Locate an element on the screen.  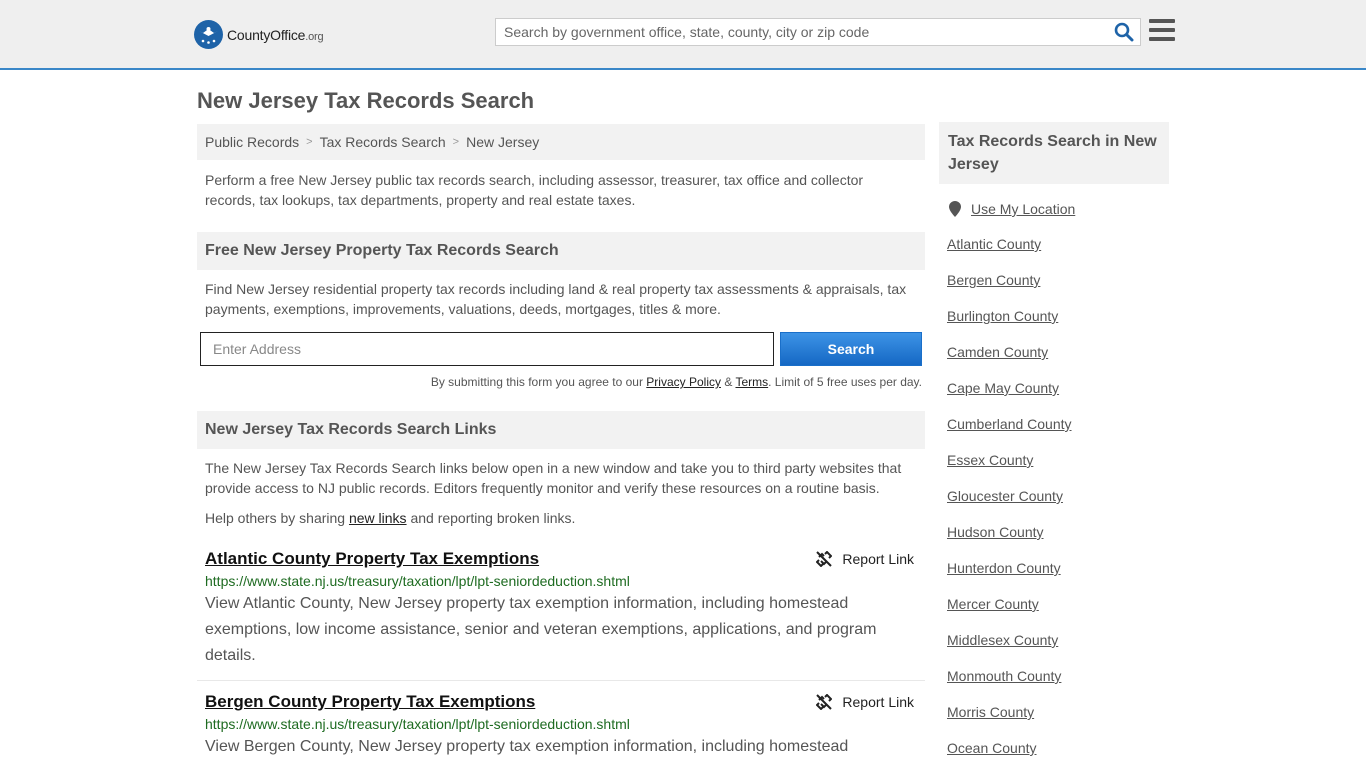
sidebar-heading: Tax Records Search in New Jersey is located at coordinates (1054, 153).